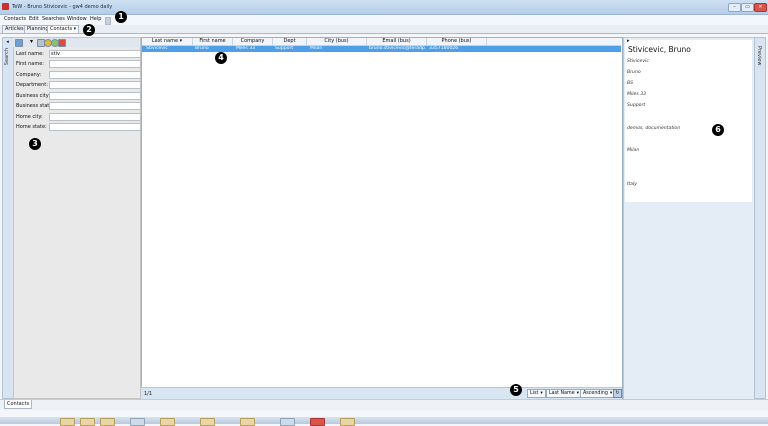 The width and height of the screenshot is (768, 426). What do you see at coordinates (516, 390) in the screenshot?
I see `callout-5: 5` at bounding box center [516, 390].